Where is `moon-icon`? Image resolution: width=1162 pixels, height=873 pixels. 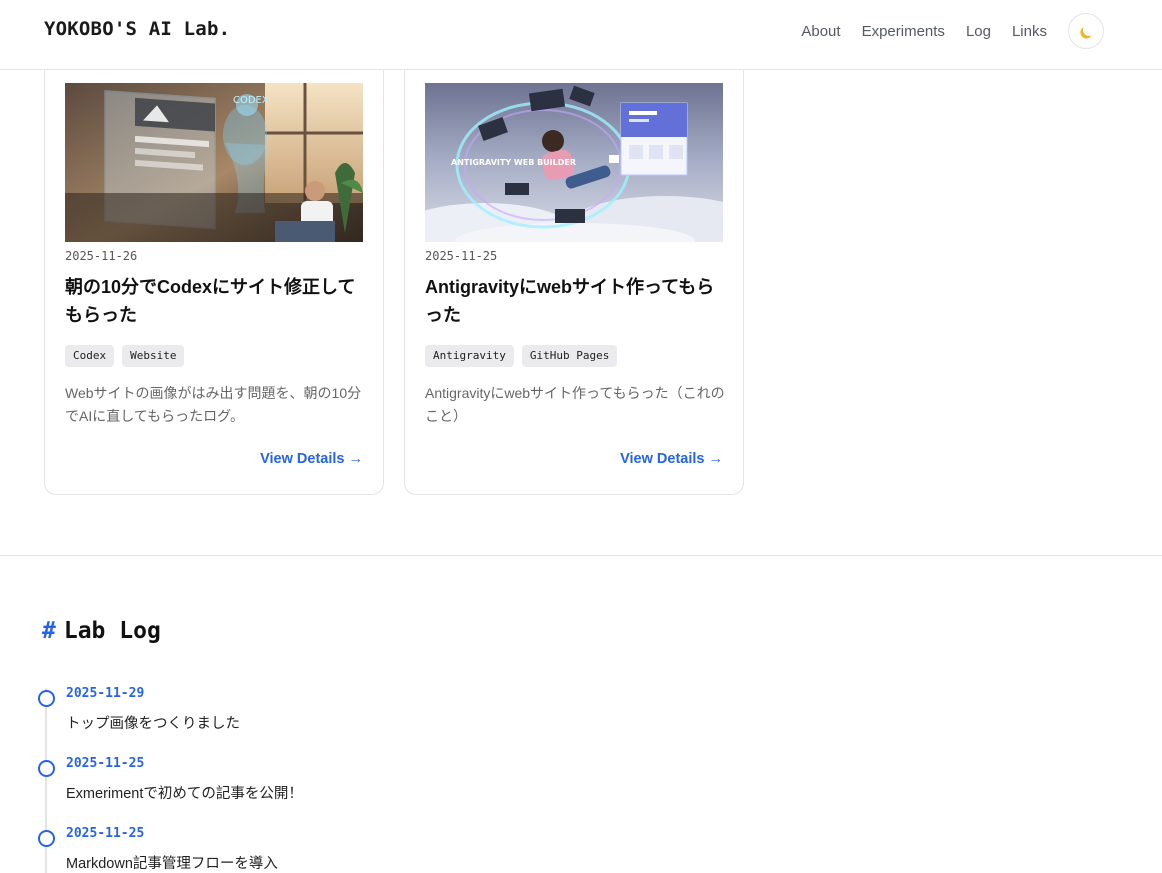
moon-icon is located at coordinates (1089, 30).